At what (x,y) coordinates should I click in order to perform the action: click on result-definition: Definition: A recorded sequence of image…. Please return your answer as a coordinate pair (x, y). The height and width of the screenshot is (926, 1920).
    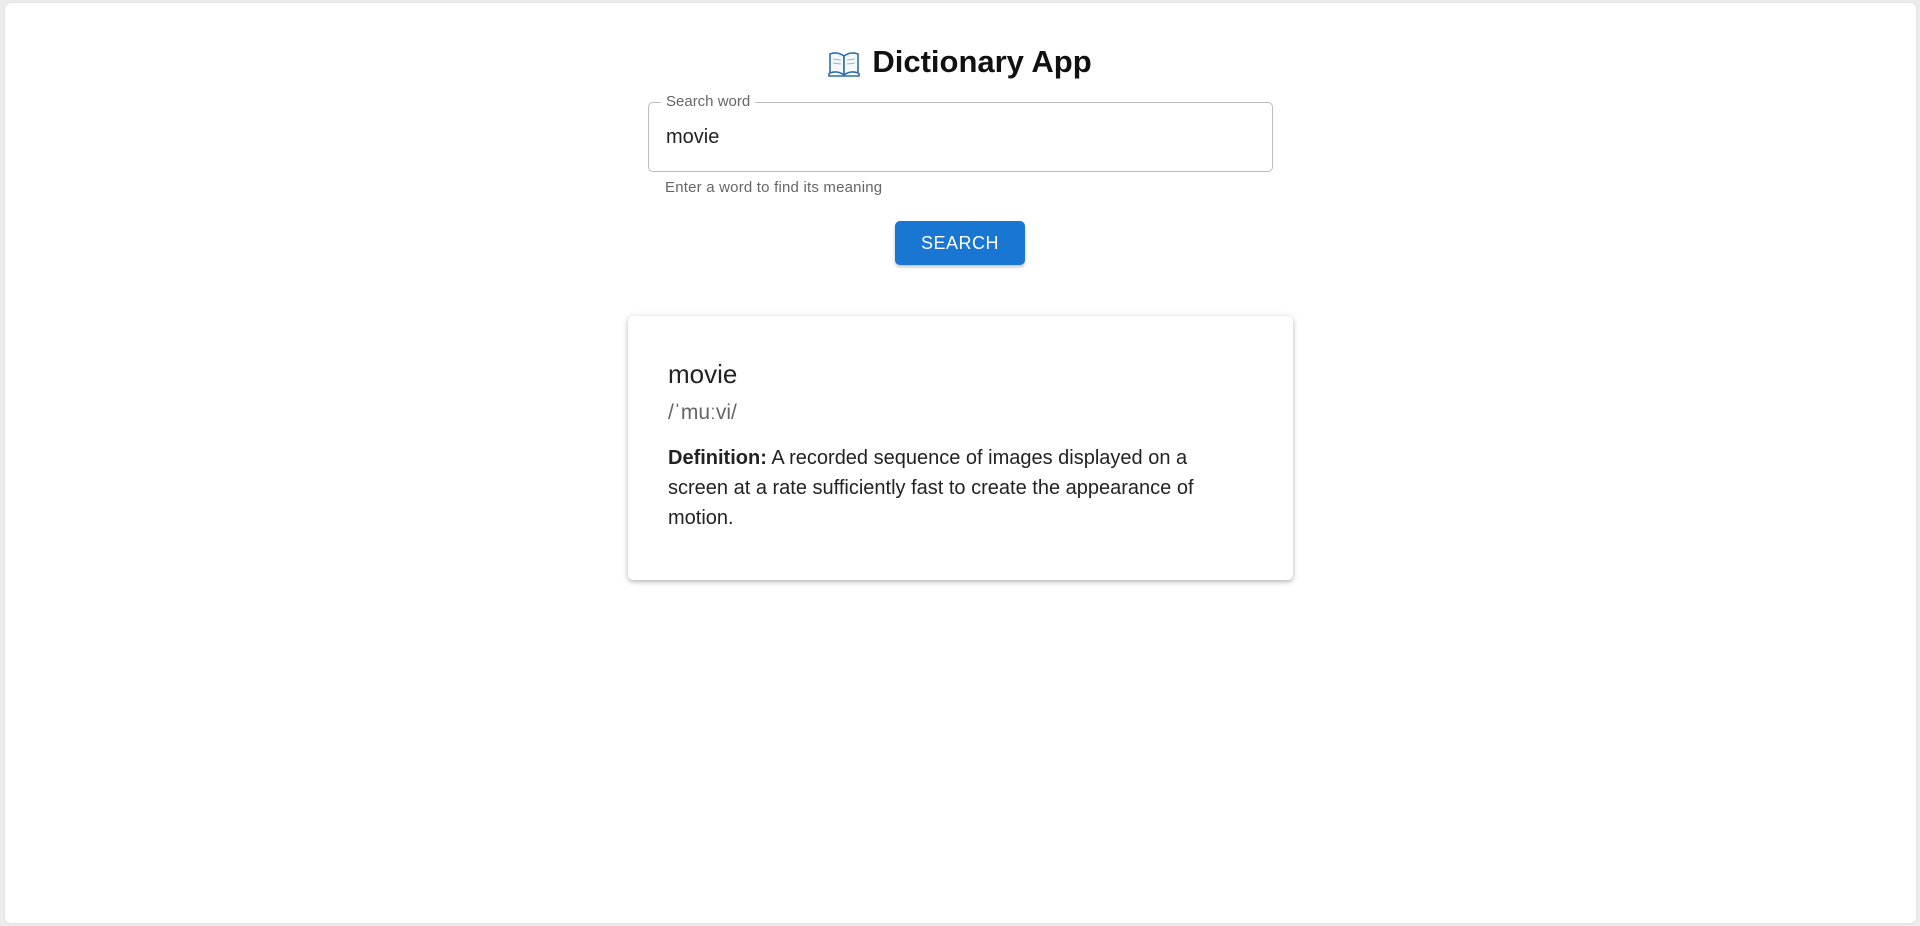
    Looking at the image, I should click on (948, 488).